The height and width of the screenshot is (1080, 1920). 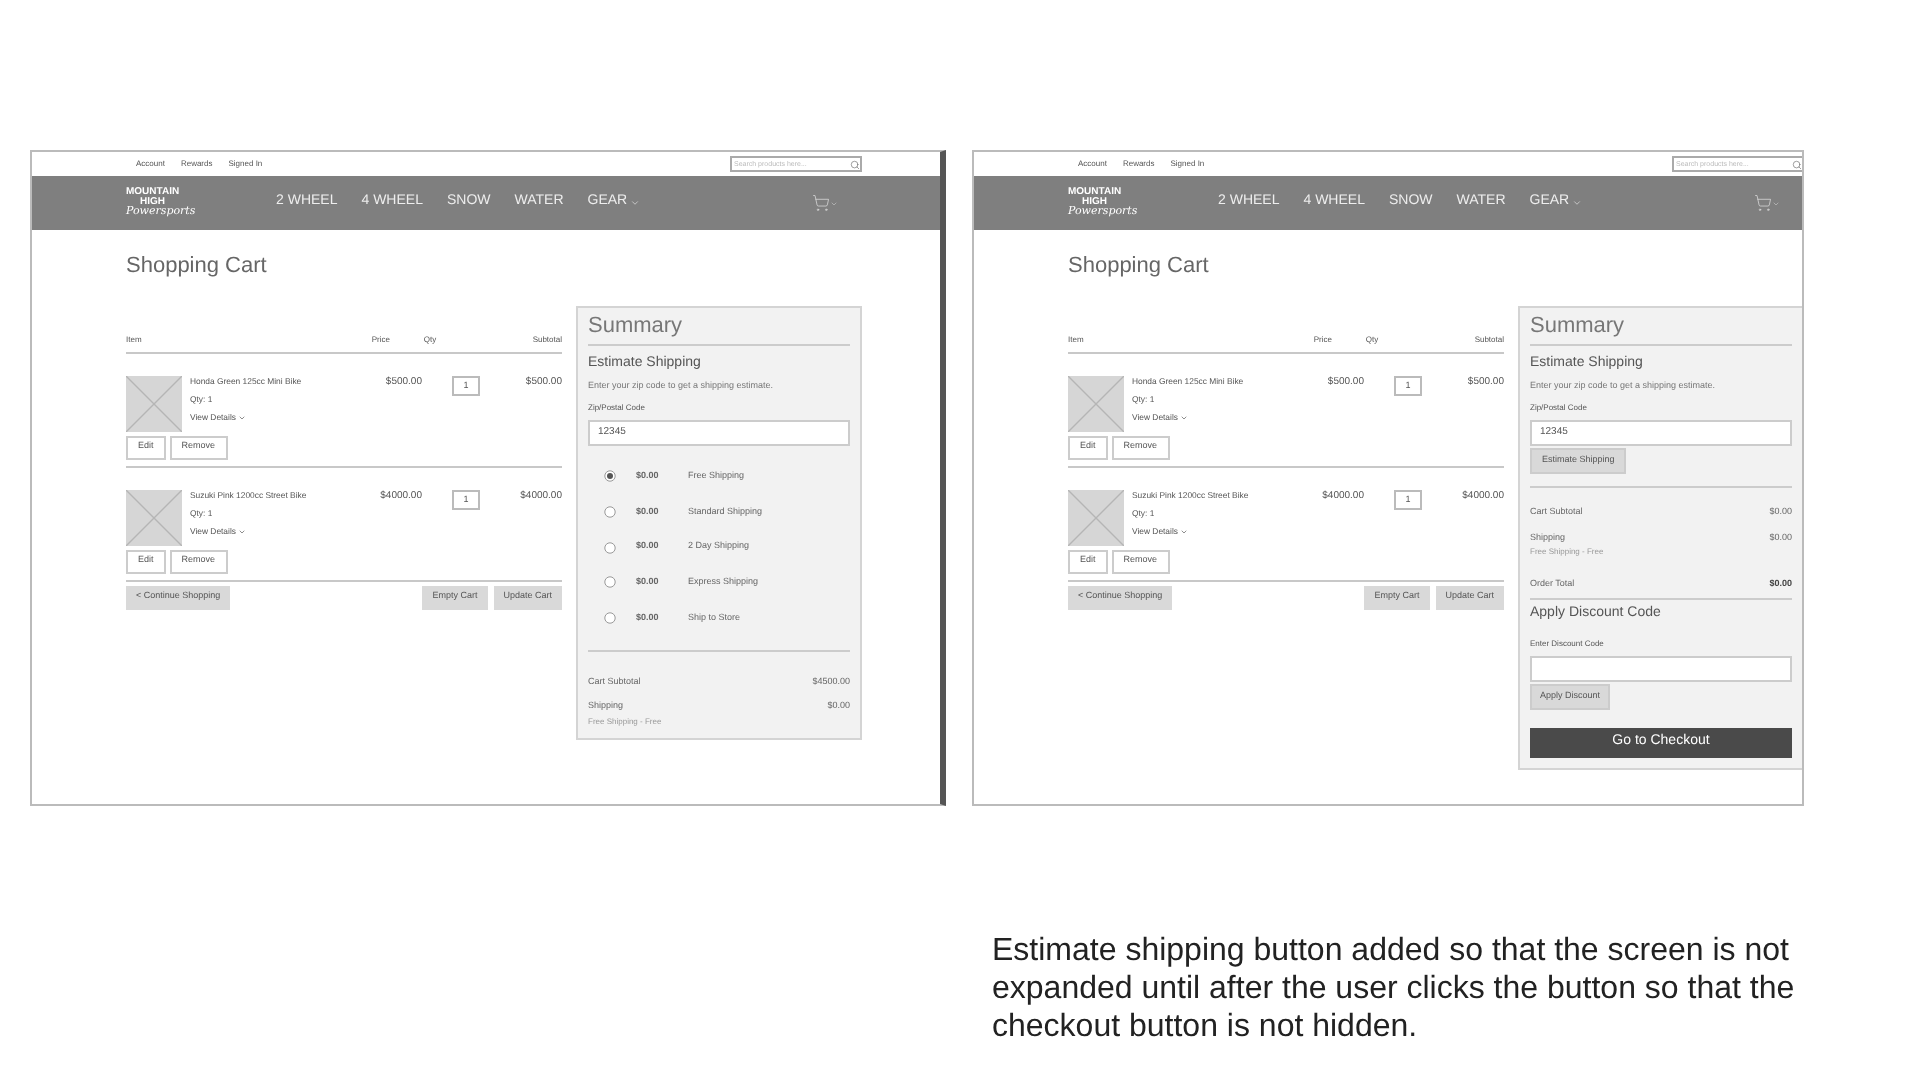 What do you see at coordinates (1394, 989) in the screenshot?
I see `caption-text: Estimate shipping button added so that the screen is not expanded until after the user clicks the button so that the checkout button is not hidden.` at bounding box center [1394, 989].